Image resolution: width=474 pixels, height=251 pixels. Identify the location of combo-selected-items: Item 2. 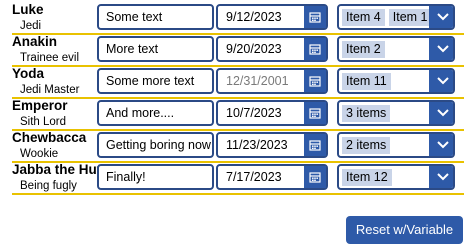
(363, 49).